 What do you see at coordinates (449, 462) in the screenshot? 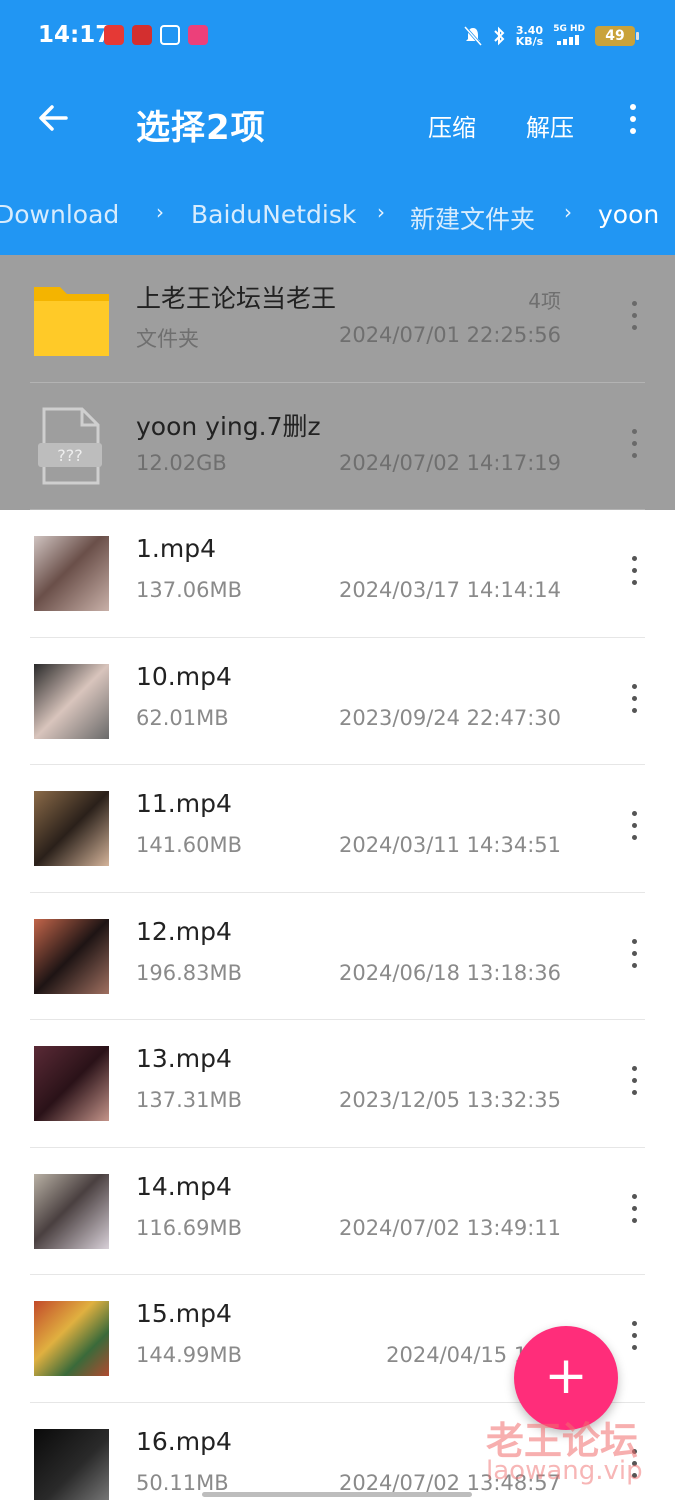
I see `item-date: 2024/07/02 14:17:19` at bounding box center [449, 462].